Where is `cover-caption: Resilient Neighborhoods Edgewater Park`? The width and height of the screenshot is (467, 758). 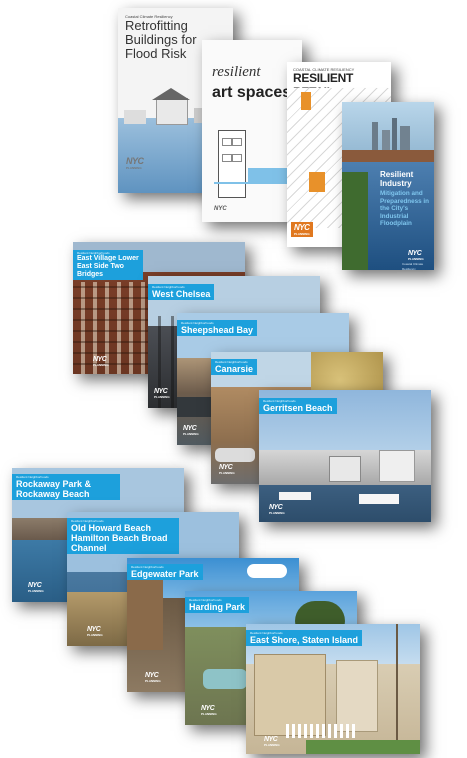 cover-caption: Resilient Neighborhoods Edgewater Park is located at coordinates (165, 572).